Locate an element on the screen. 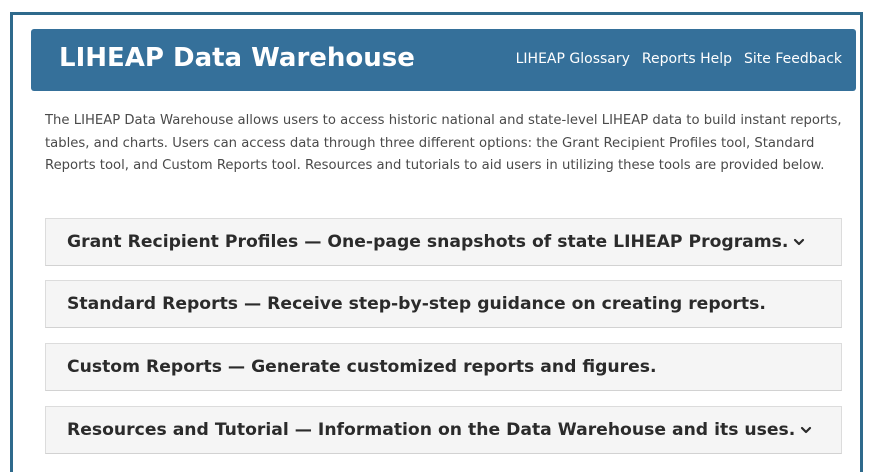 The width and height of the screenshot is (869, 472). nav-link-site-feedback: Site Feedback is located at coordinates (793, 59).